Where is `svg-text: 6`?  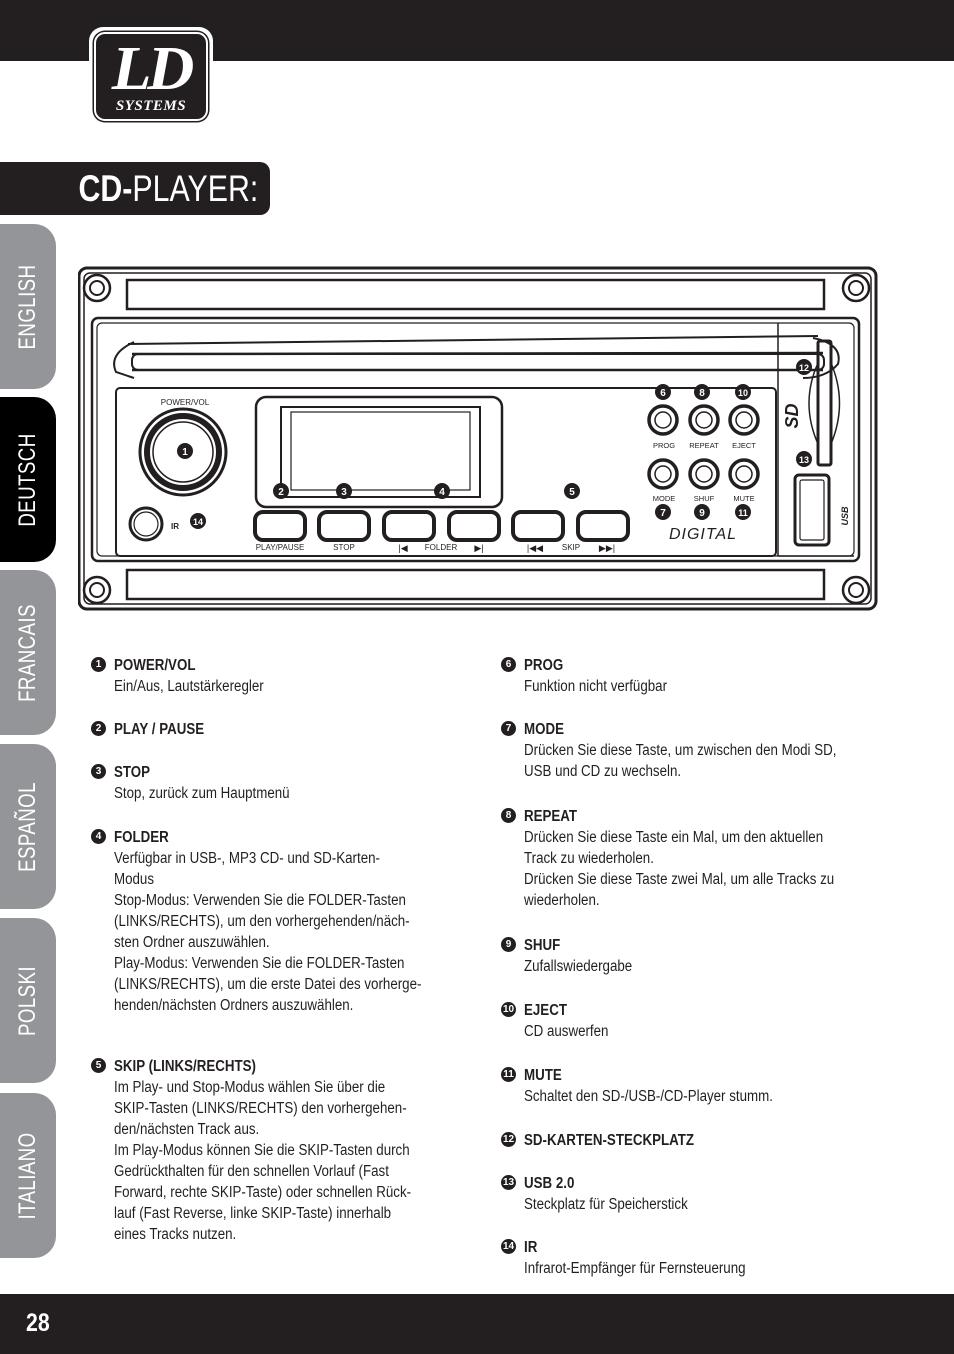
svg-text: 6 is located at coordinates (663, 393).